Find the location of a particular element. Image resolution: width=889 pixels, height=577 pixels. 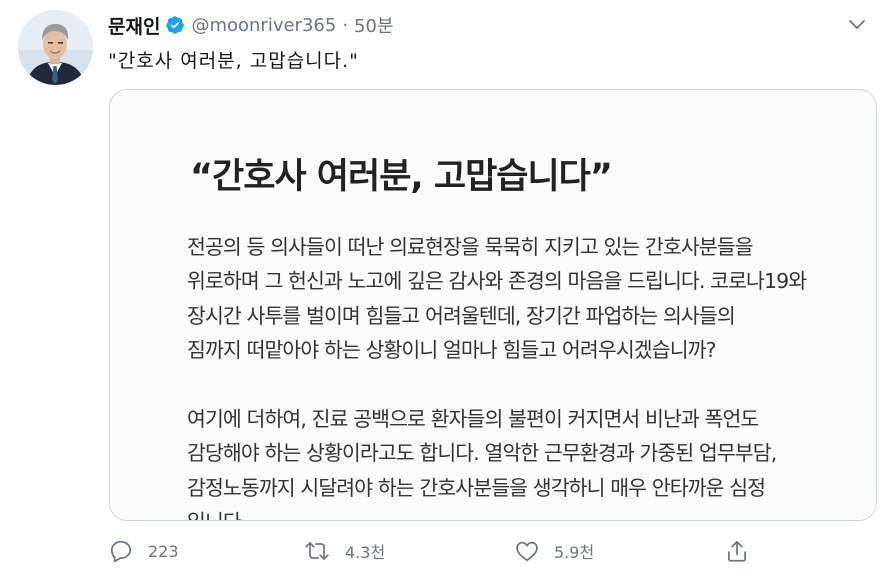

card-line: 여기에 더하여, 진료 공백으로 환자들의 불편이 커지면서 비난과 폭언도 is located at coordinates (473, 419).